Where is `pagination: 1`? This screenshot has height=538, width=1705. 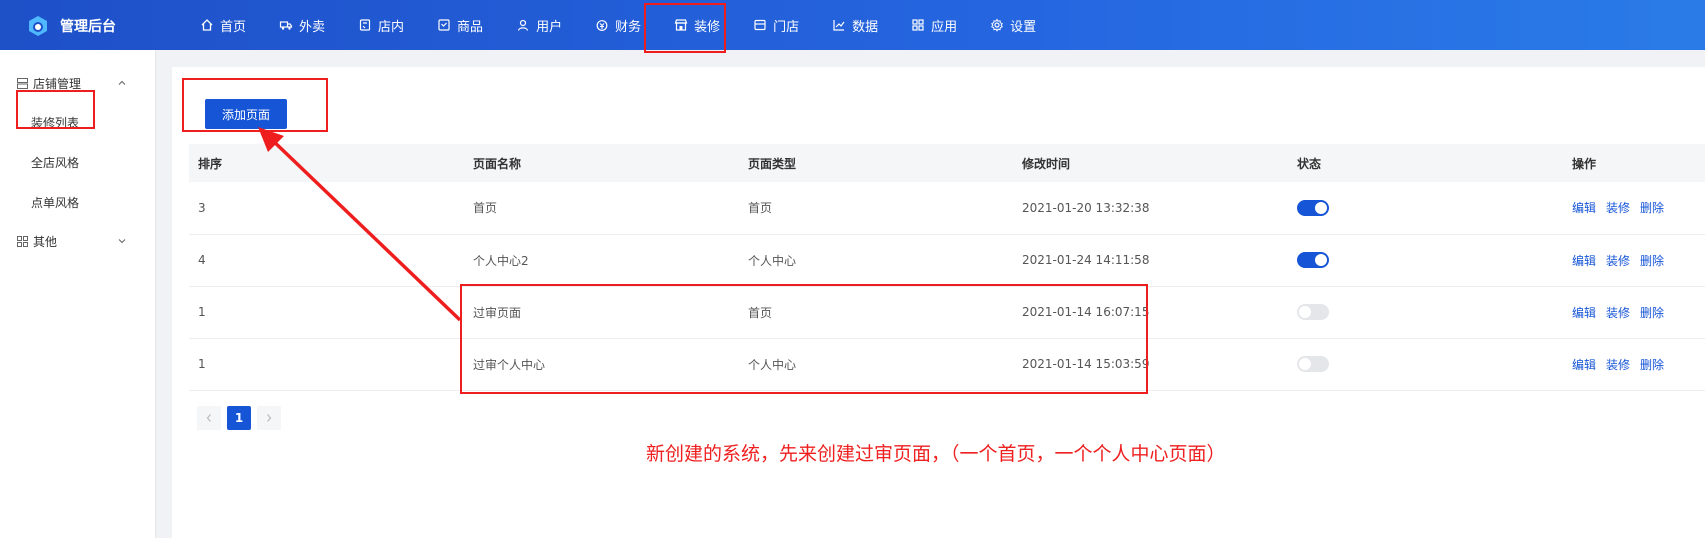 pagination: 1 is located at coordinates (242, 418).